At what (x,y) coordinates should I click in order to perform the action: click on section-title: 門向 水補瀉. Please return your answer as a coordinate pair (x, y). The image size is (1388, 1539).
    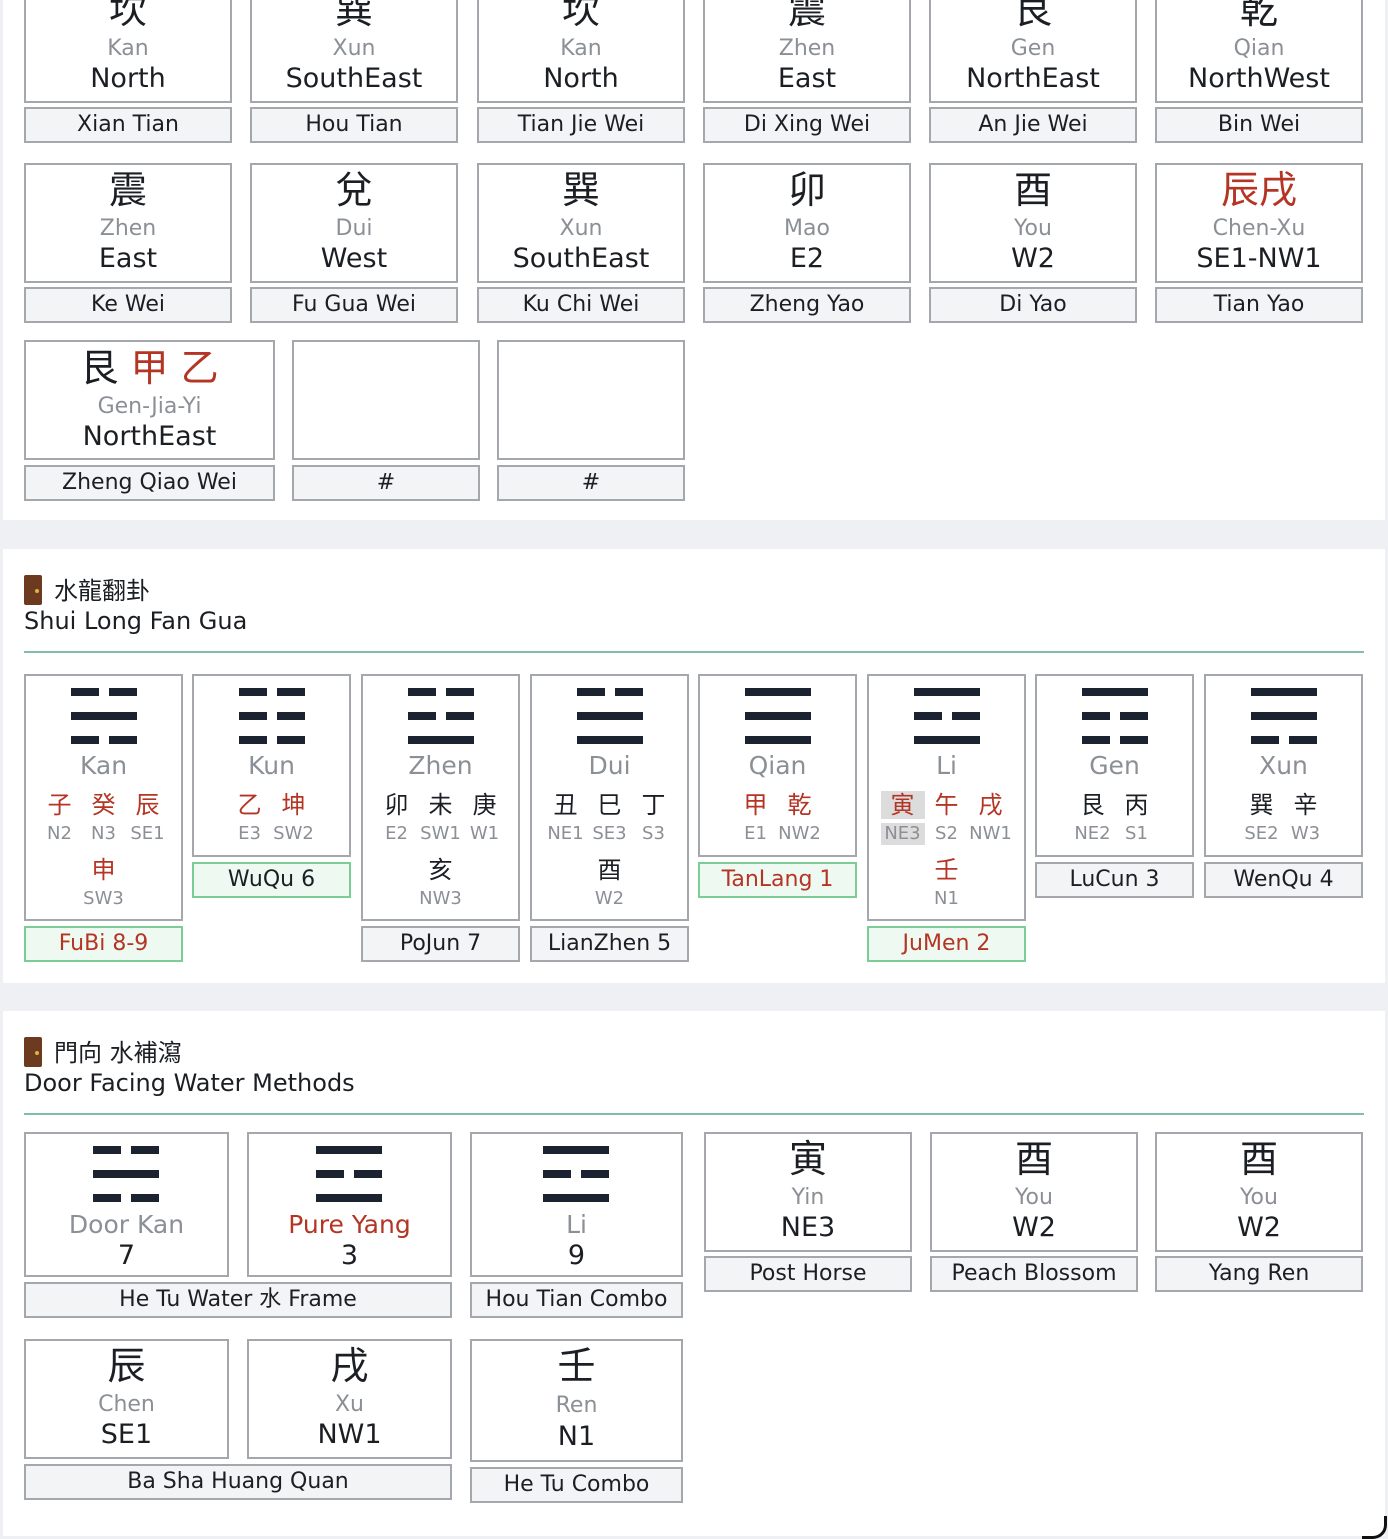
    Looking at the image, I should click on (103, 1050).